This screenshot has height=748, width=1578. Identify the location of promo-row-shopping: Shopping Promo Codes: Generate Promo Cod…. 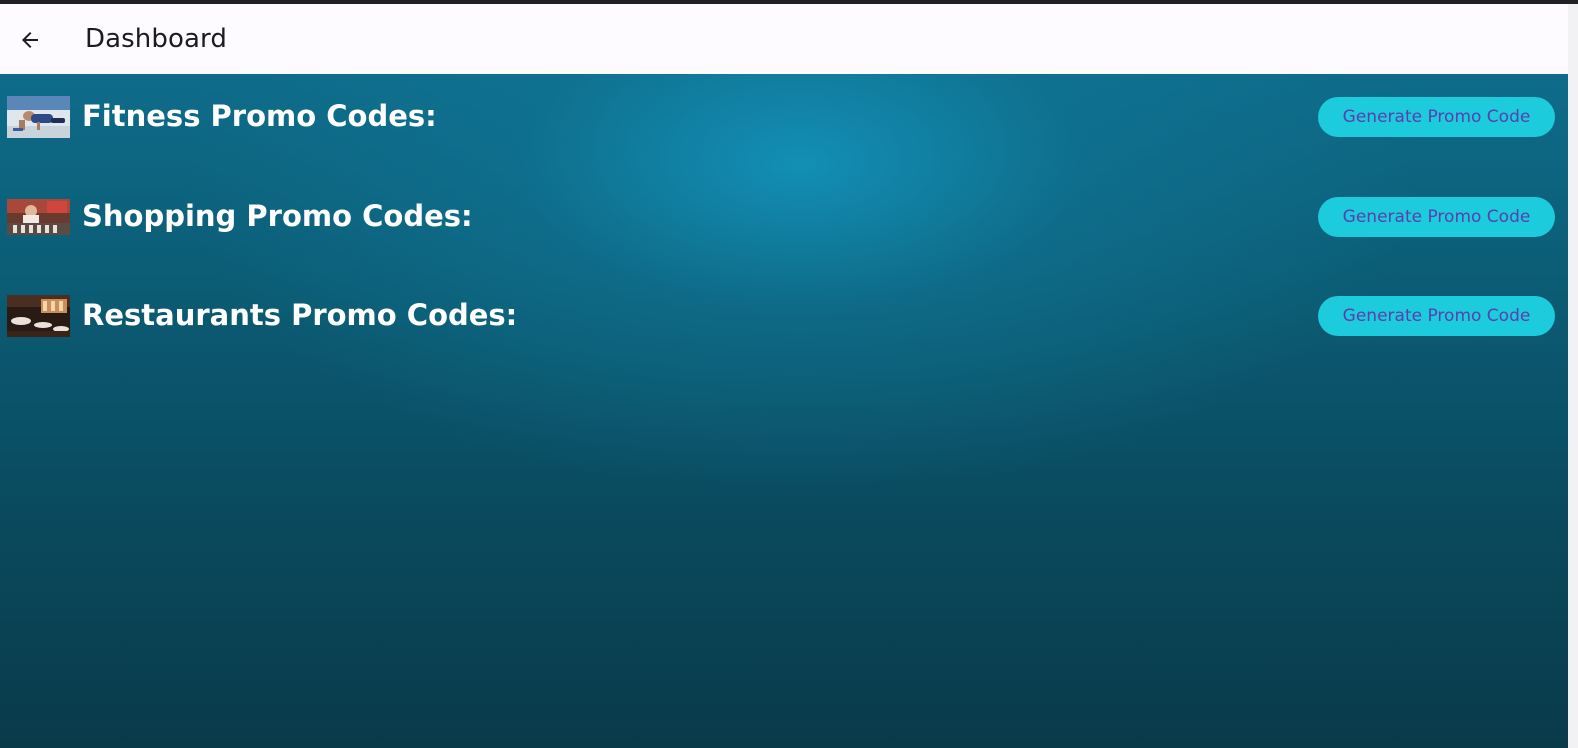
(784, 218).